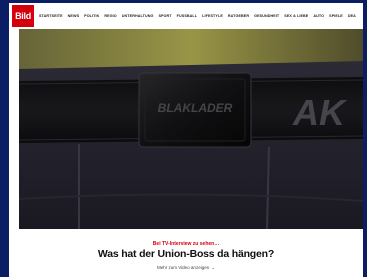  Describe the element at coordinates (318, 16) in the screenshot. I see `nav-item-auto: Auto` at that location.